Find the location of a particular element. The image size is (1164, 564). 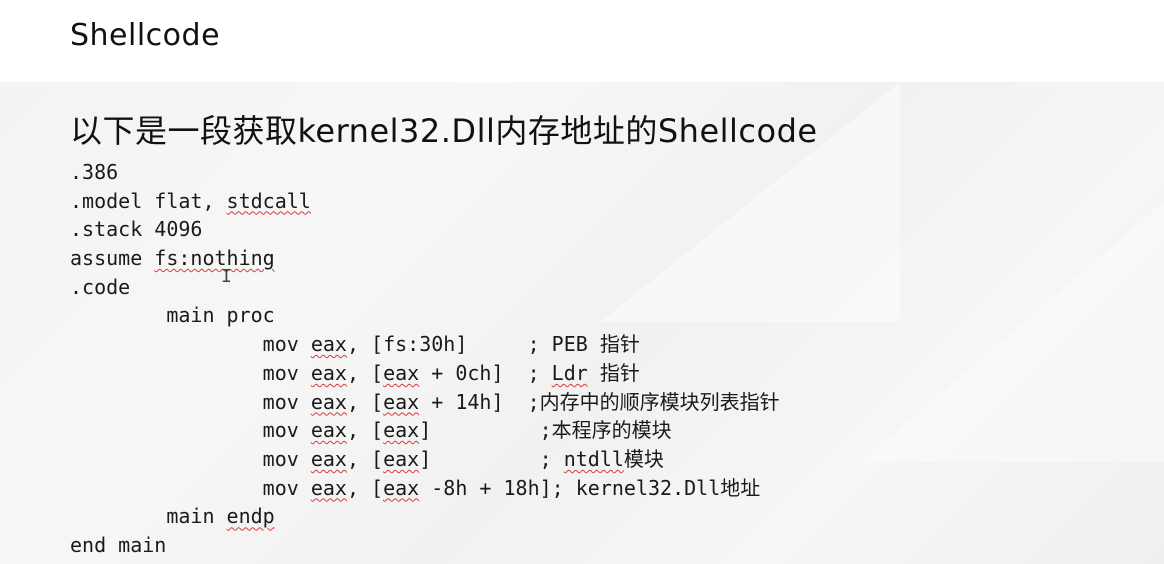

code-line: .stack 4096 is located at coordinates (425, 229).